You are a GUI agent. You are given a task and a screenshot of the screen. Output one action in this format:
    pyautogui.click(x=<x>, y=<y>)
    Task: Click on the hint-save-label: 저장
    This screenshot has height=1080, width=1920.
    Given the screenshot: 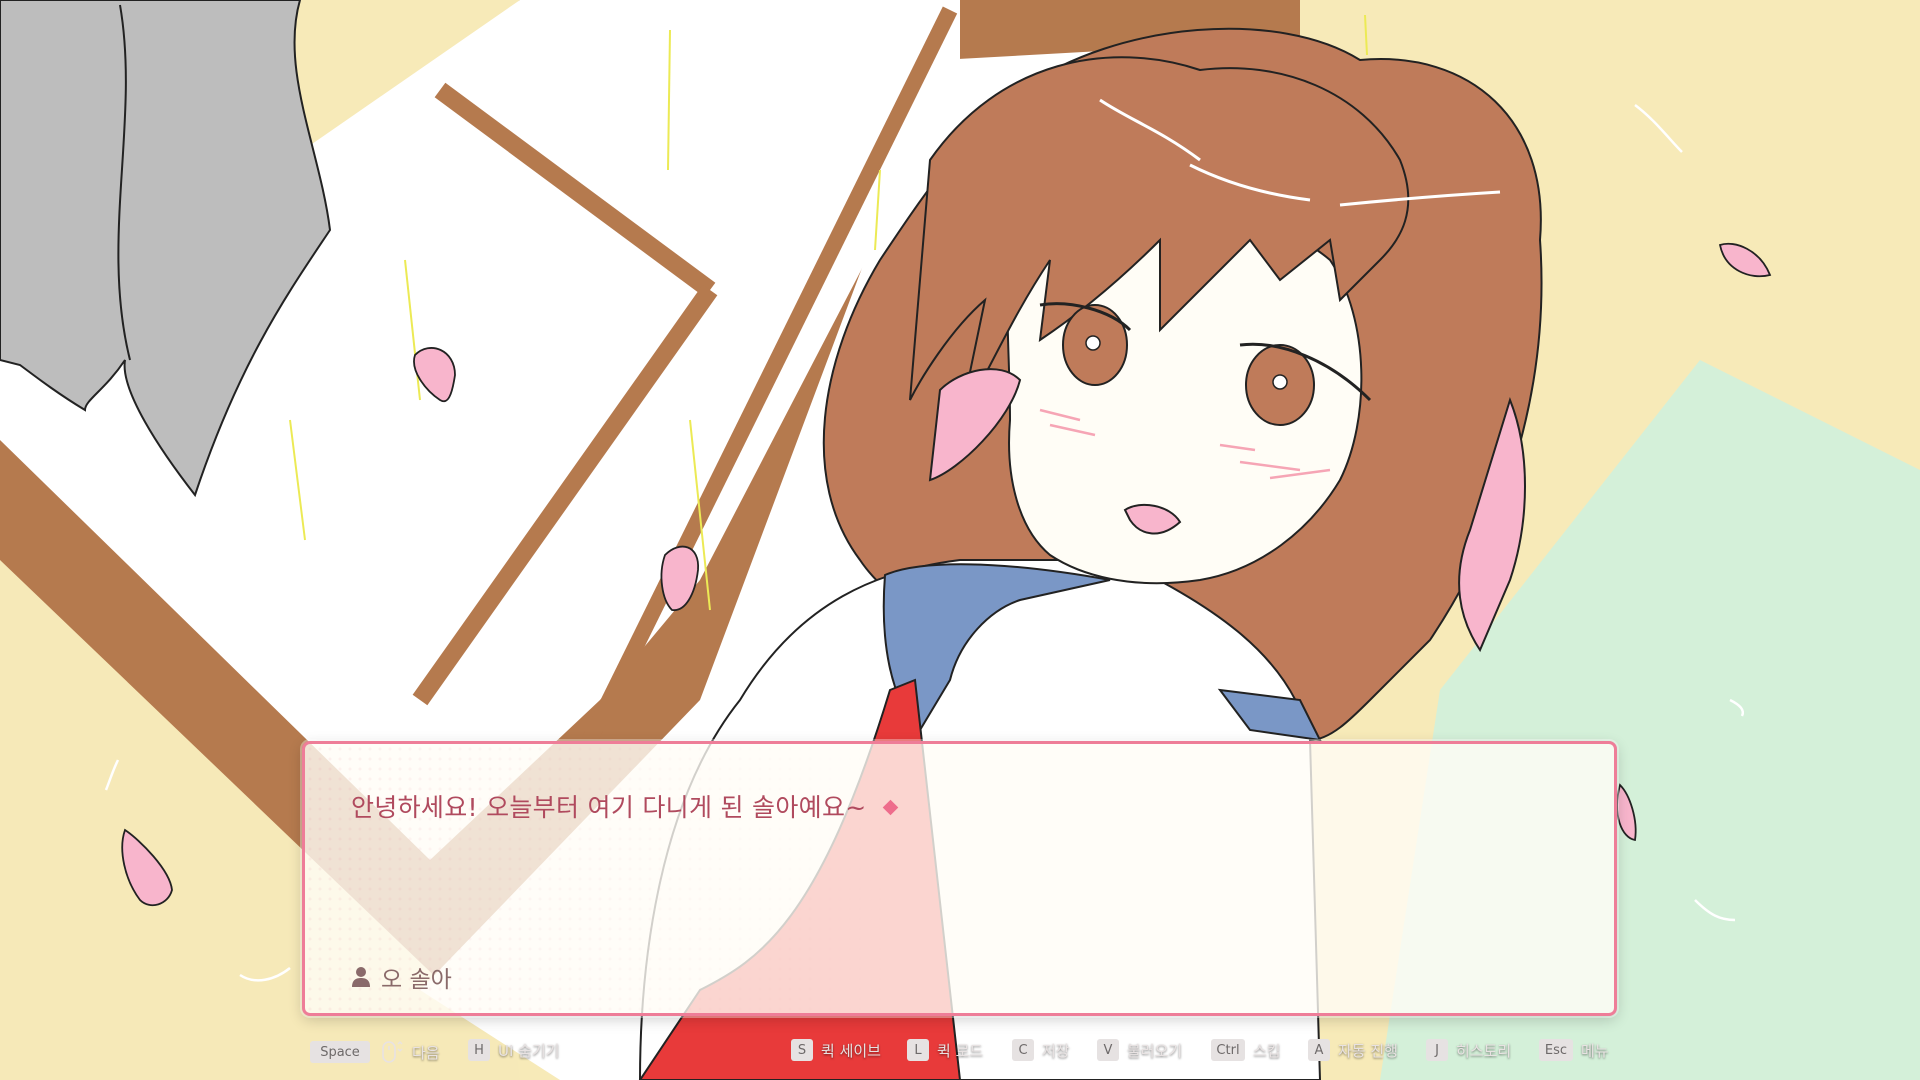 What is the action you would take?
    pyautogui.click(x=1056, y=1050)
    